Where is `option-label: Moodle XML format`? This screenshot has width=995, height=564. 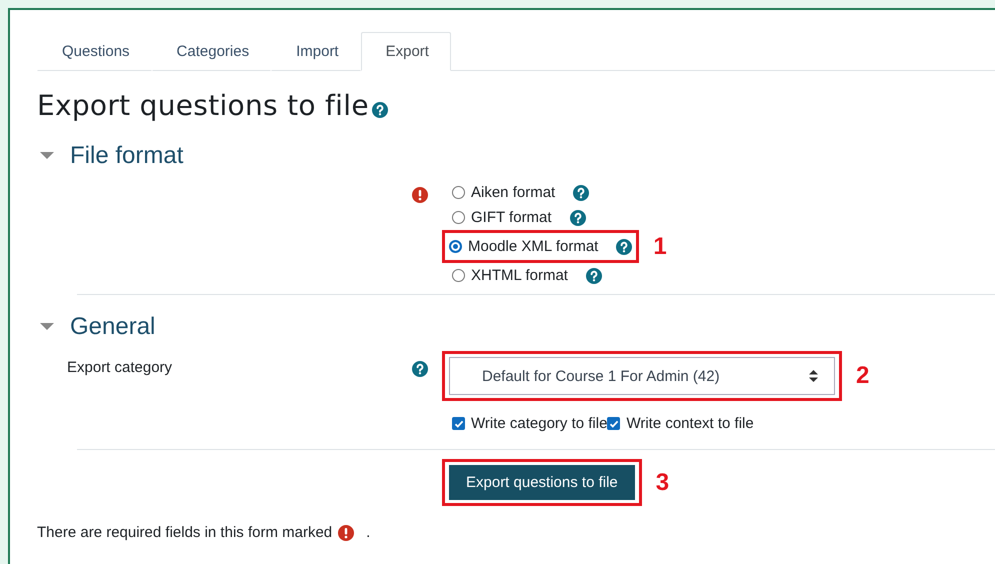 option-label: Moodle XML format is located at coordinates (533, 246).